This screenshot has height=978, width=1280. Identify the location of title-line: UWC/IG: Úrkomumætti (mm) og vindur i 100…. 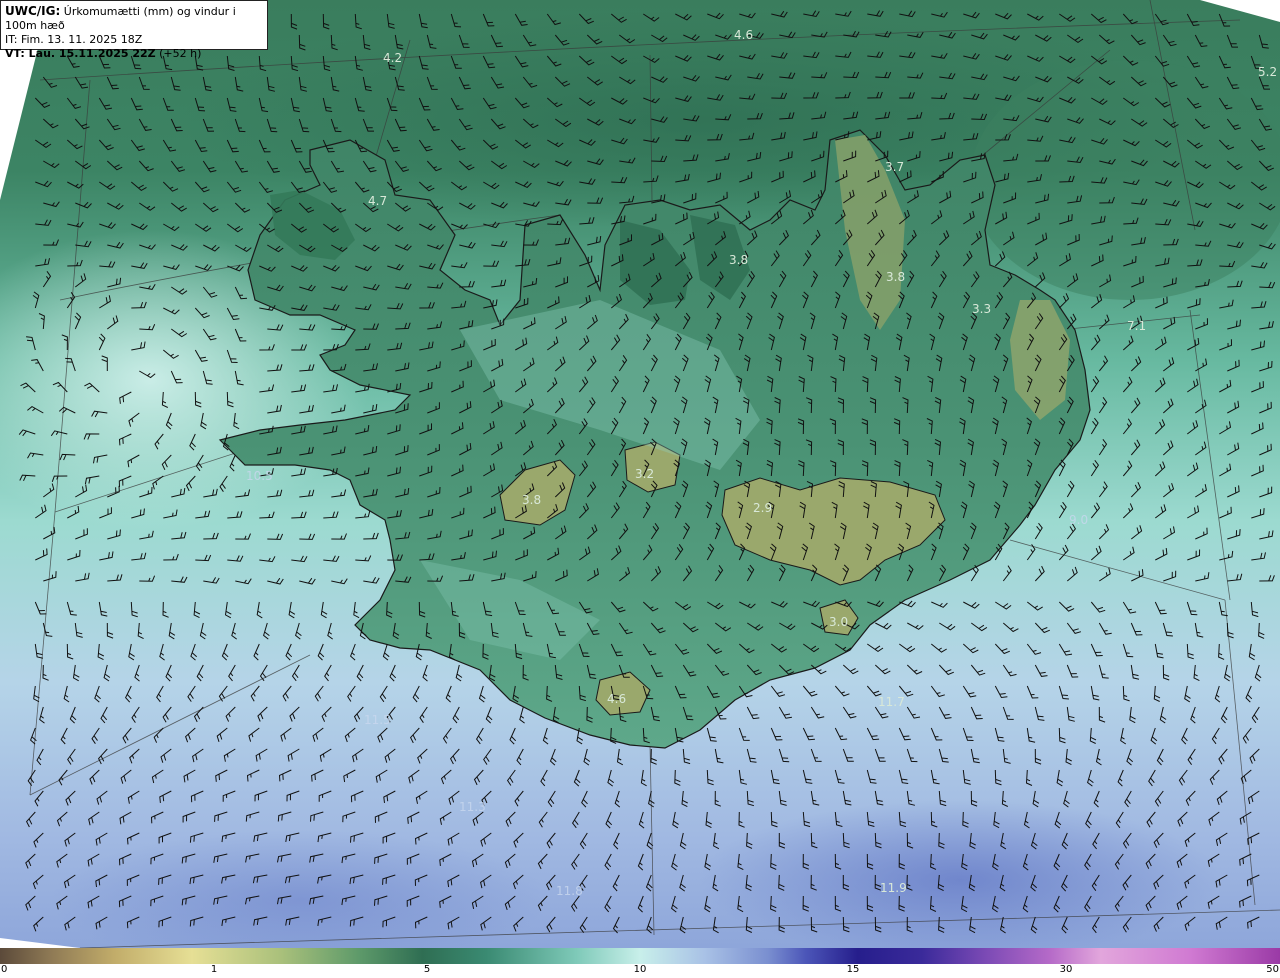
(134, 18).